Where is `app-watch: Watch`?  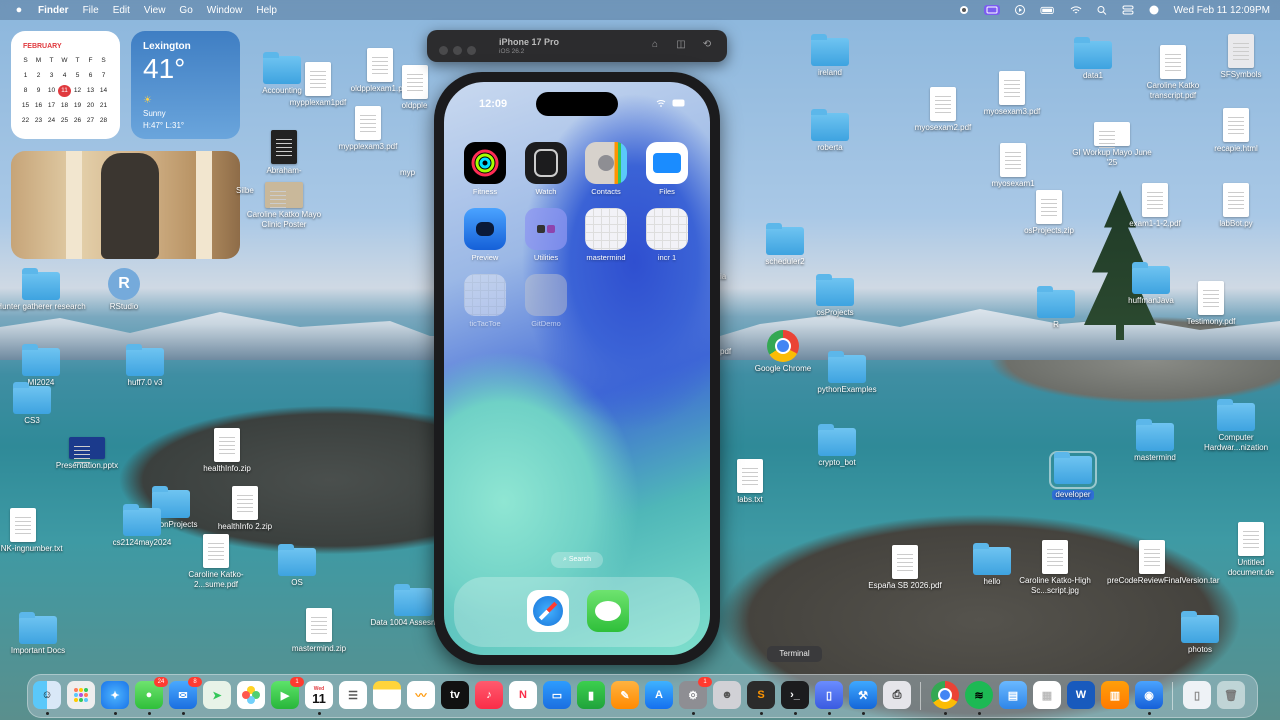
app-watch: Watch is located at coordinates (546, 169).